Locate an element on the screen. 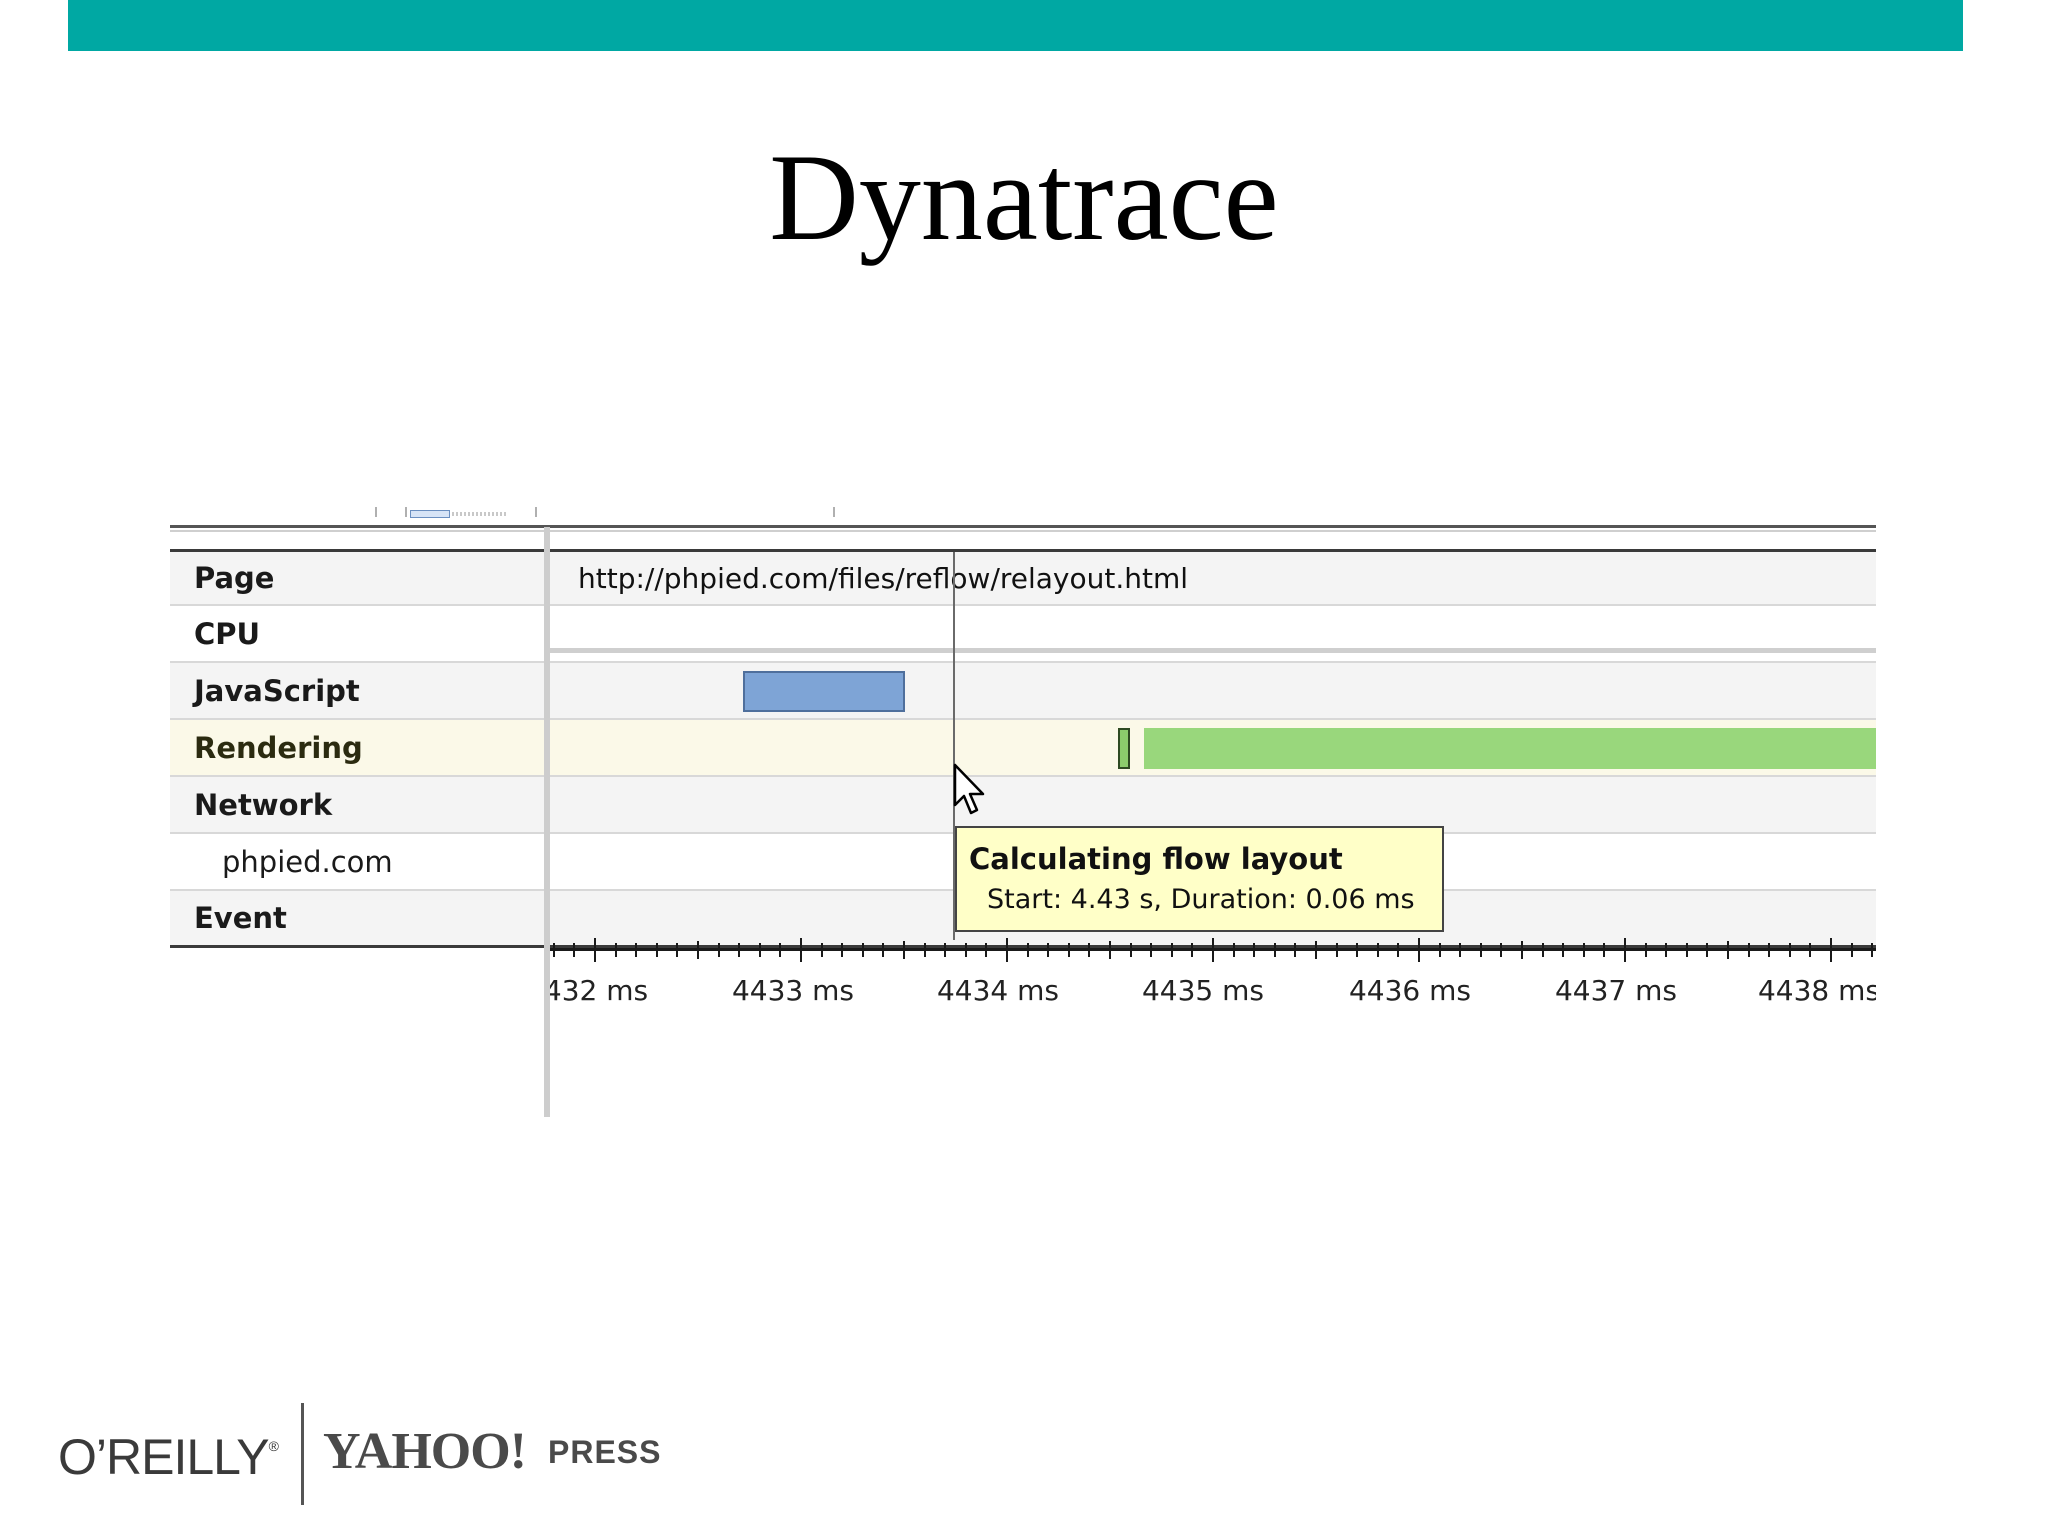  rendering-bar is located at coordinates (1510, 748).